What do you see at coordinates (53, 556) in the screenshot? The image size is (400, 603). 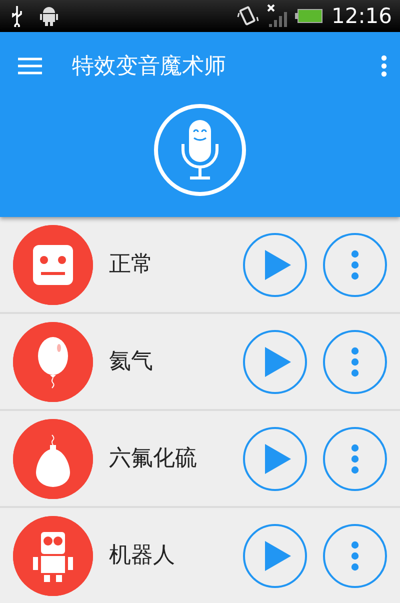 I see `robot-icon` at bounding box center [53, 556].